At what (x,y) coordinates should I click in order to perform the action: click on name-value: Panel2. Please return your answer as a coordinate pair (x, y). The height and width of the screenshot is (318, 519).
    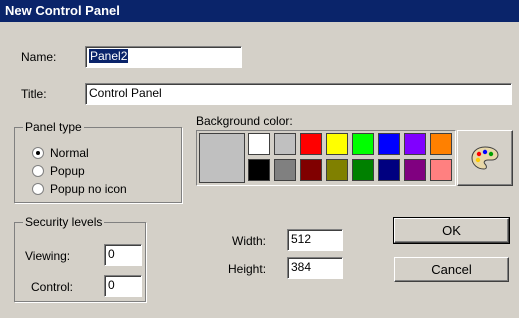
    Looking at the image, I should click on (109, 56).